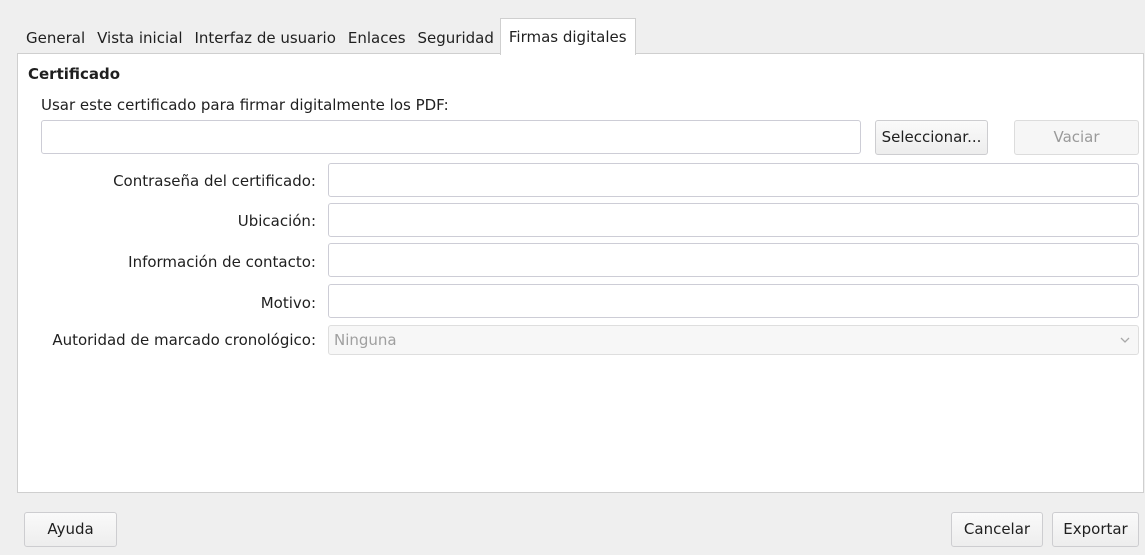 The image size is (1145, 555). Describe the element at coordinates (456, 36) in the screenshot. I see `tab-security: Seguridad` at that location.